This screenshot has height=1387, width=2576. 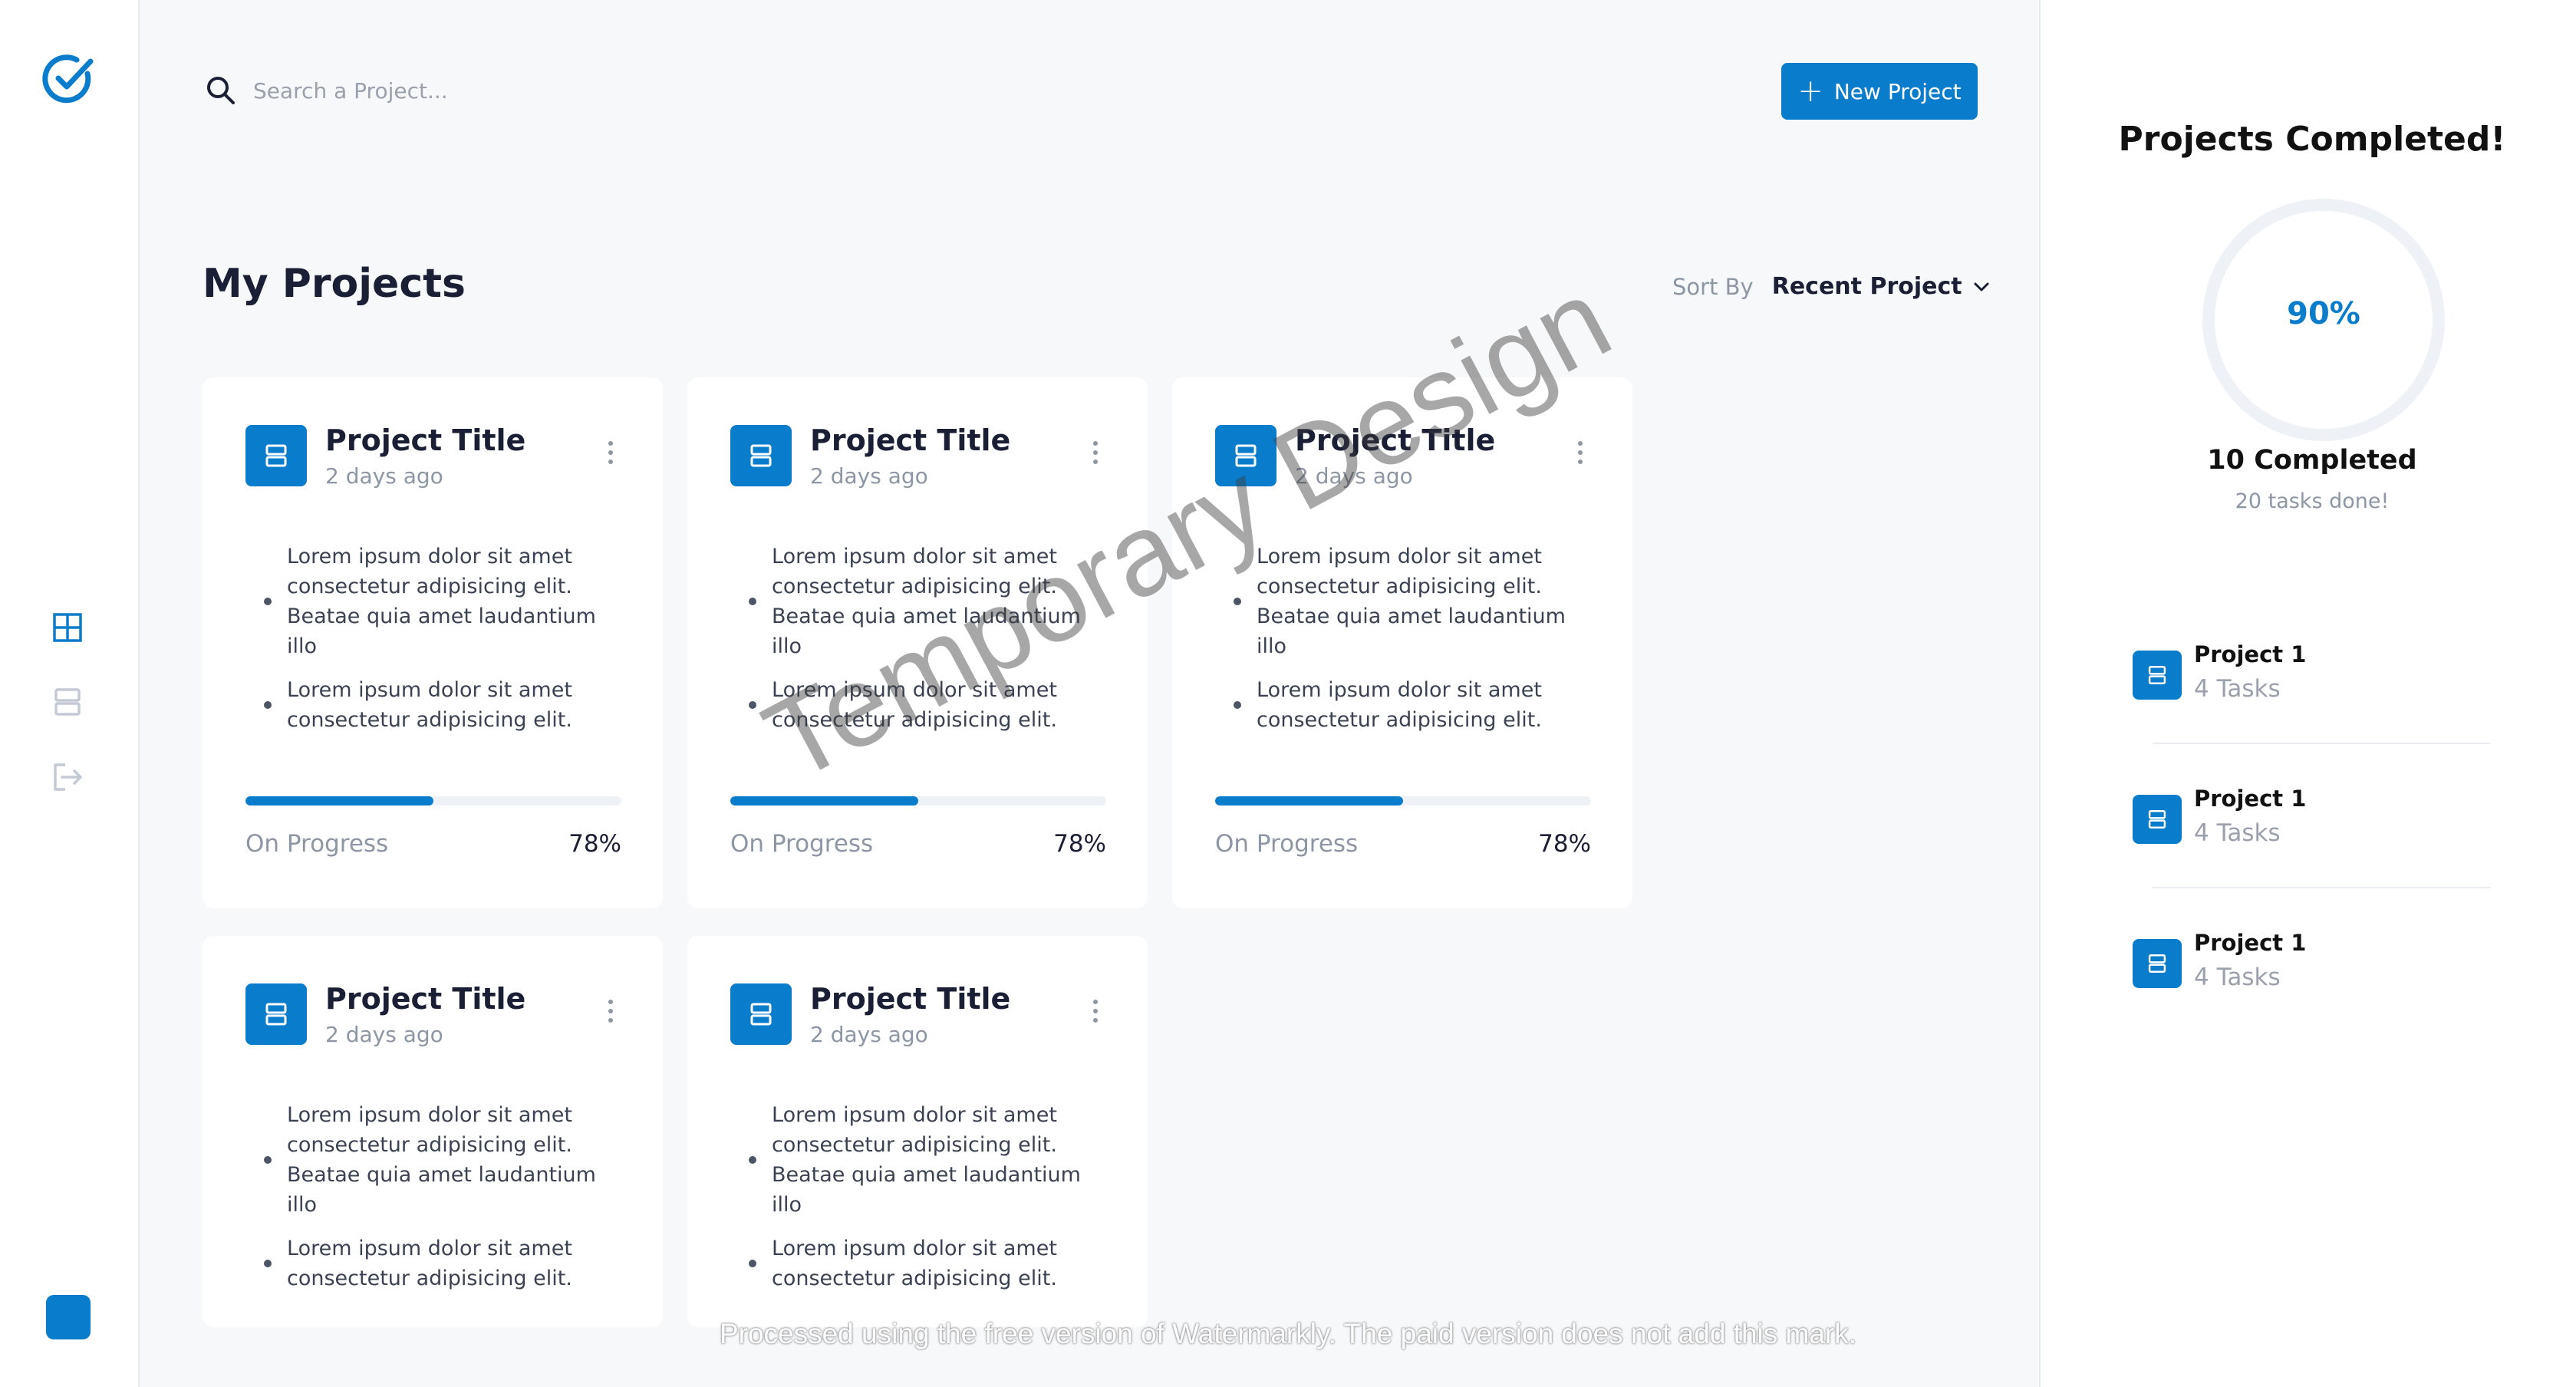 What do you see at coordinates (68, 1317) in the screenshot?
I see `profile-button` at bounding box center [68, 1317].